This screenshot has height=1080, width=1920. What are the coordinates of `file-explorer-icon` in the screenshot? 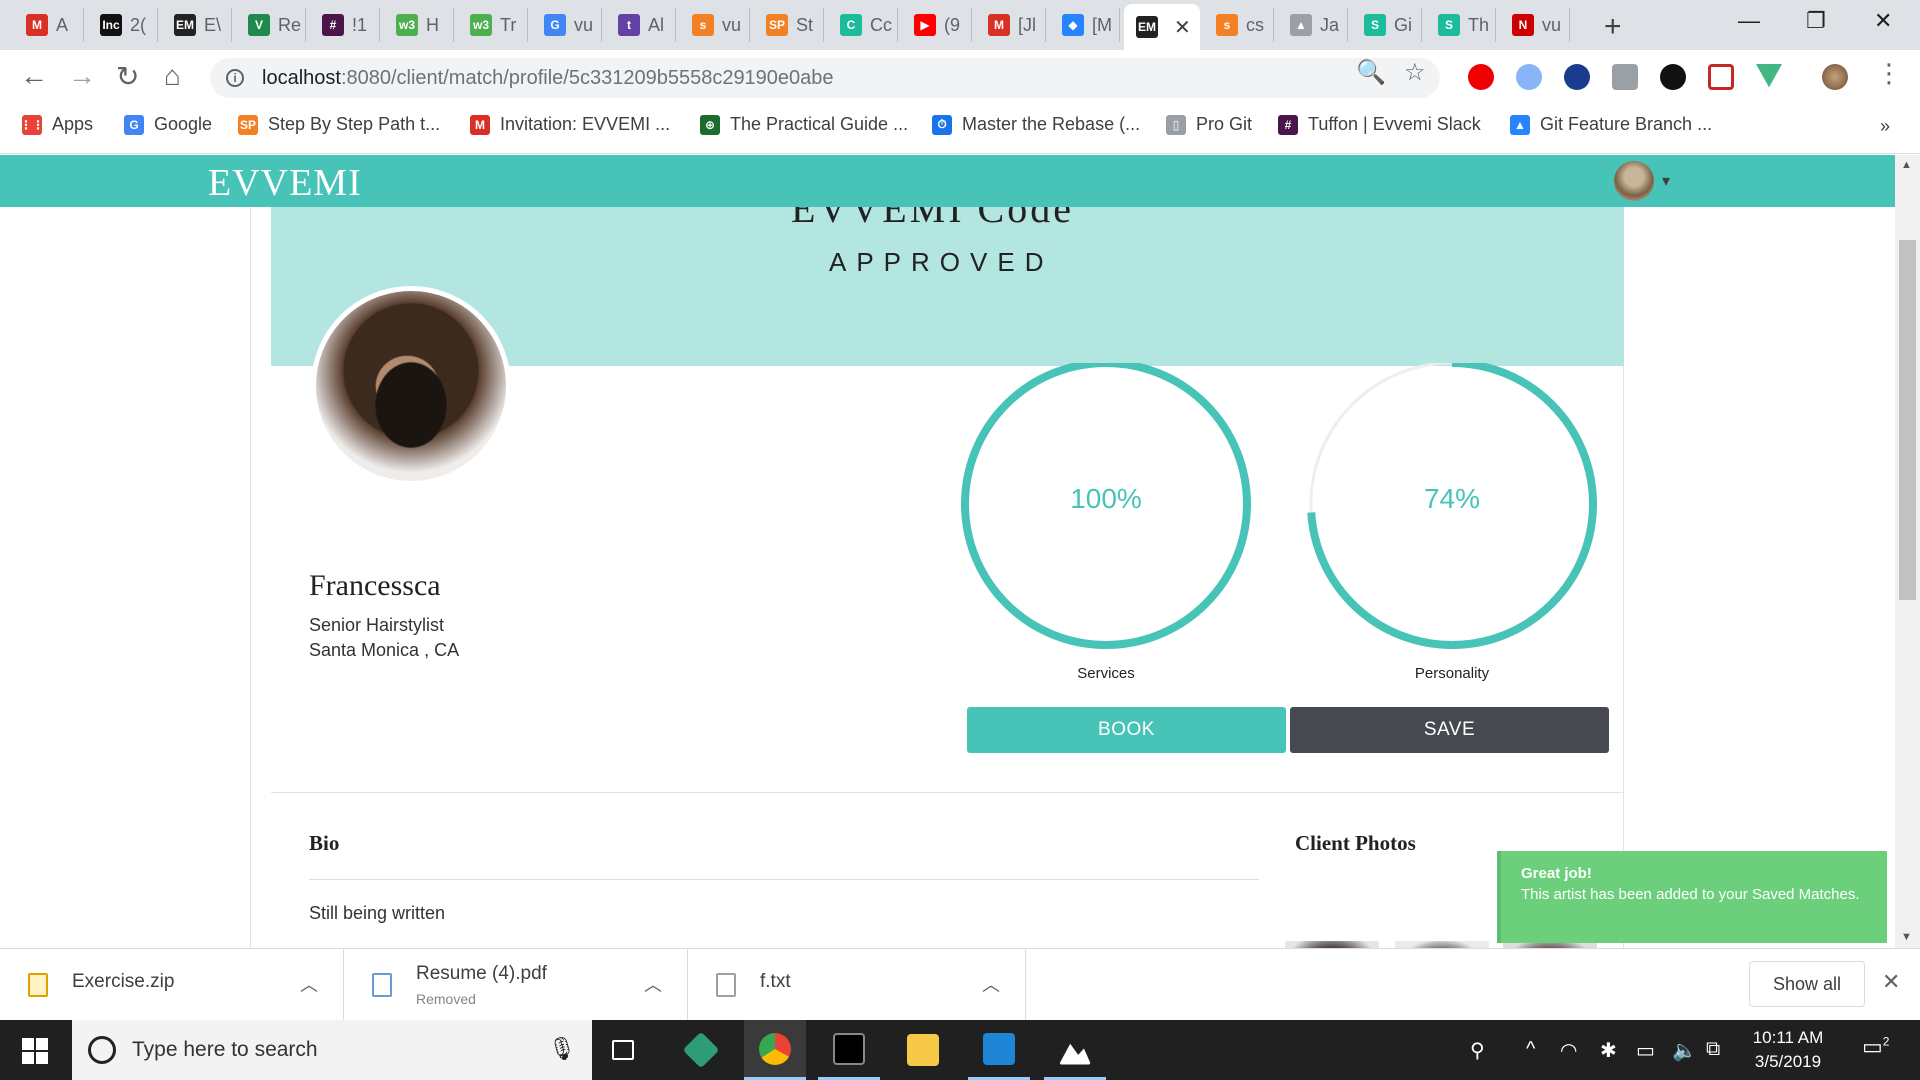 It's located at (923, 1050).